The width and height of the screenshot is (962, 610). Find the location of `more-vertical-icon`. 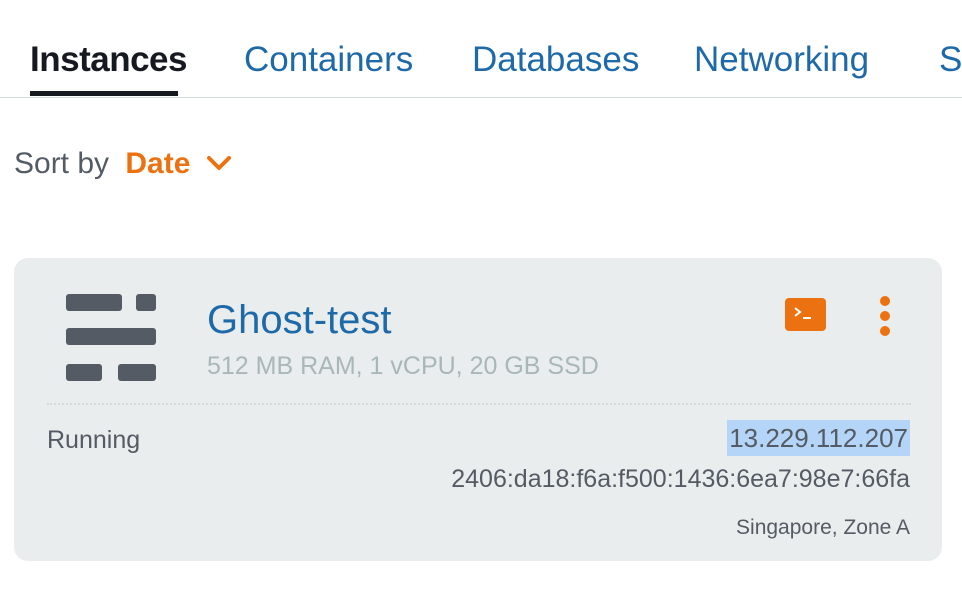

more-vertical-icon is located at coordinates (885, 316).